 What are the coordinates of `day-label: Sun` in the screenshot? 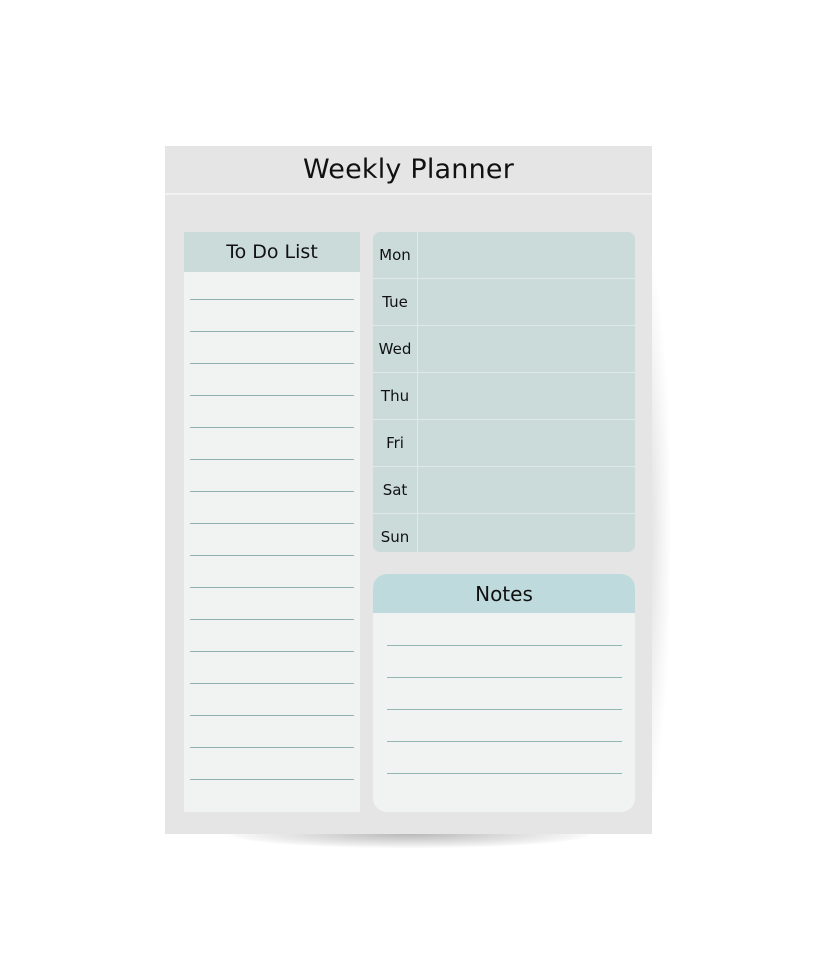 It's located at (395, 533).